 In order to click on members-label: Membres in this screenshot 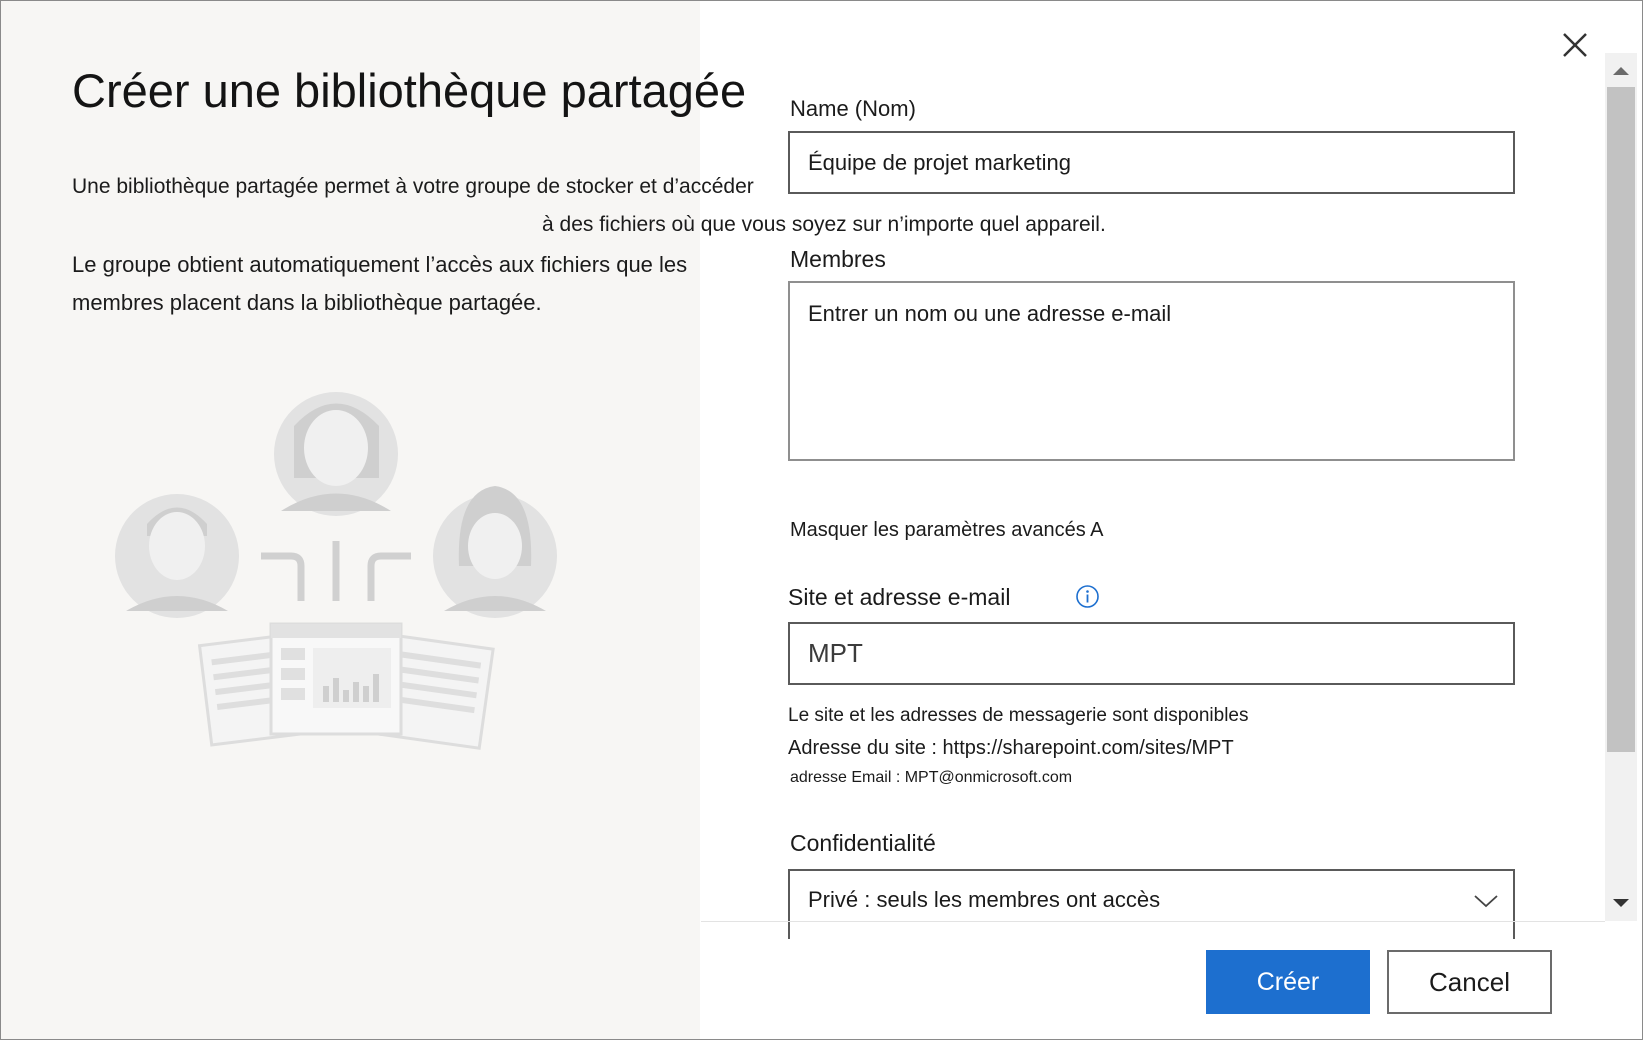, I will do `click(838, 259)`.